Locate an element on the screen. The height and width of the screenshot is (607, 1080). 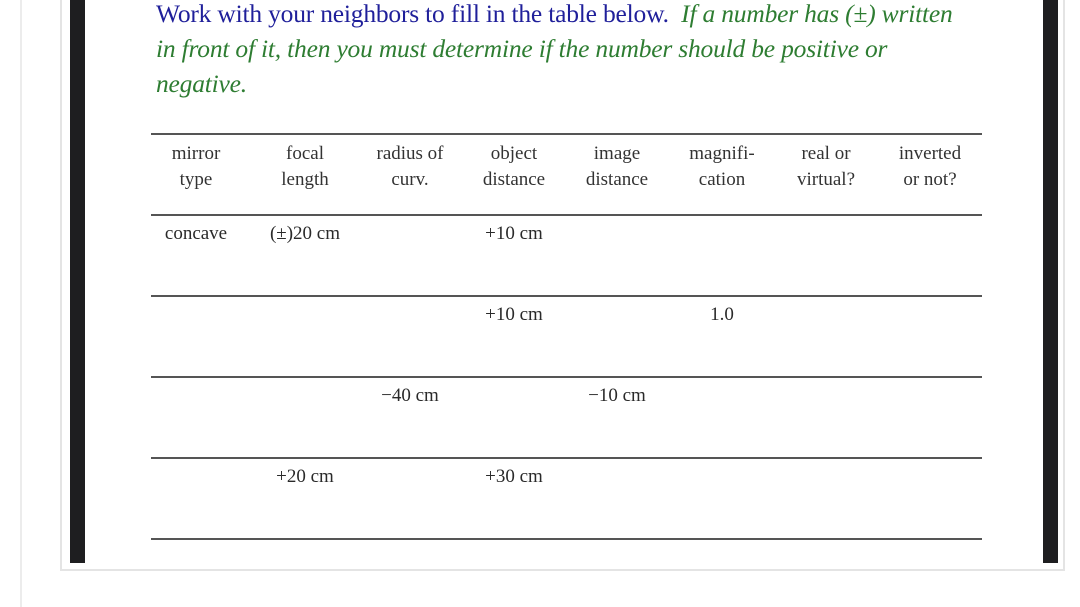
header-line1: image is located at coordinates (617, 153).